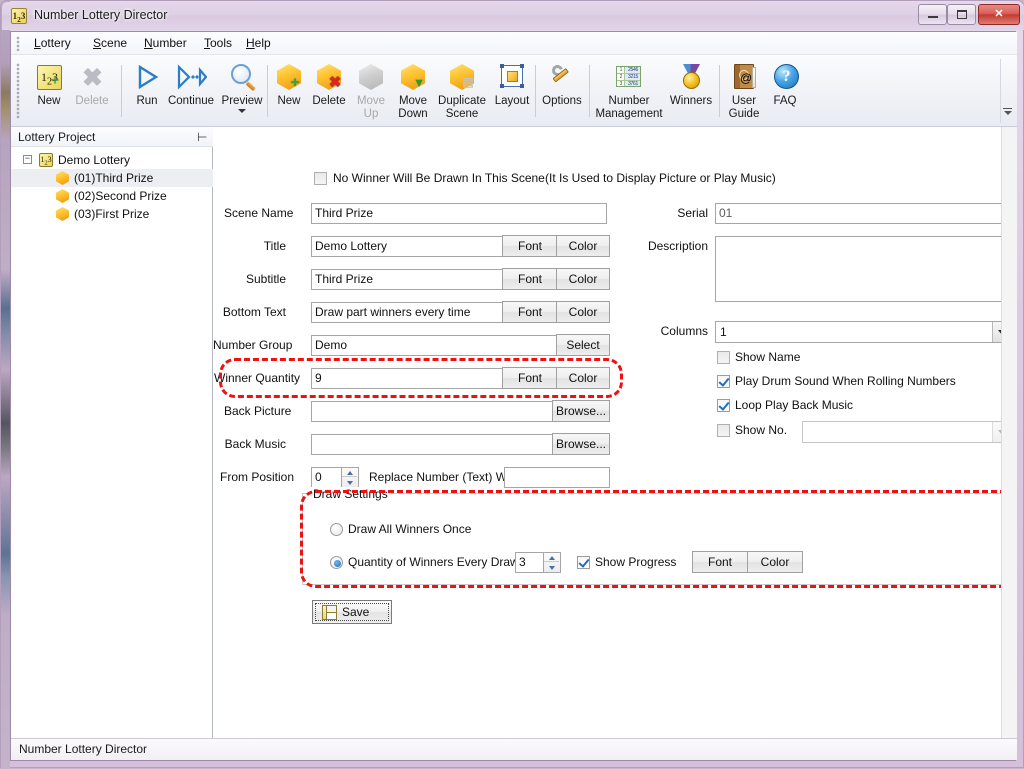 The height and width of the screenshot is (769, 1024). What do you see at coordinates (5, 385) in the screenshot?
I see `desktop-bleed-strip` at bounding box center [5, 385].